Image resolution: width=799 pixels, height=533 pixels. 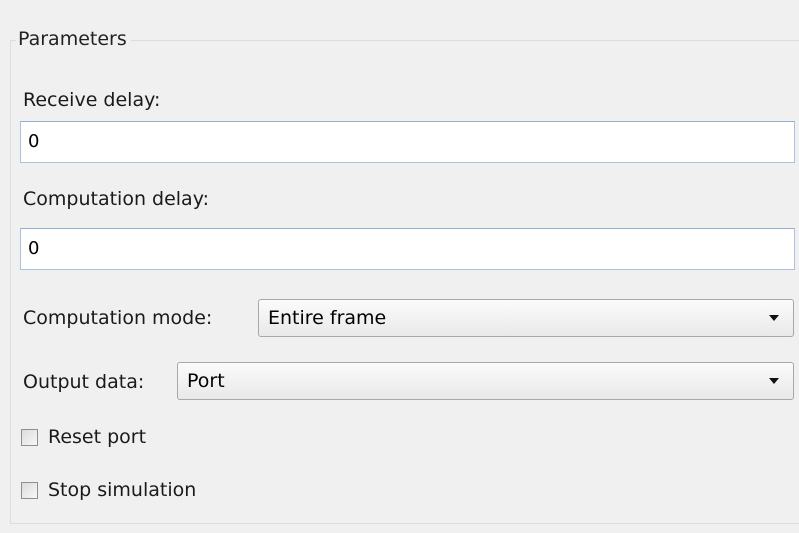 What do you see at coordinates (526, 318) in the screenshot?
I see `computation-mode-dropdown: Entire frame` at bounding box center [526, 318].